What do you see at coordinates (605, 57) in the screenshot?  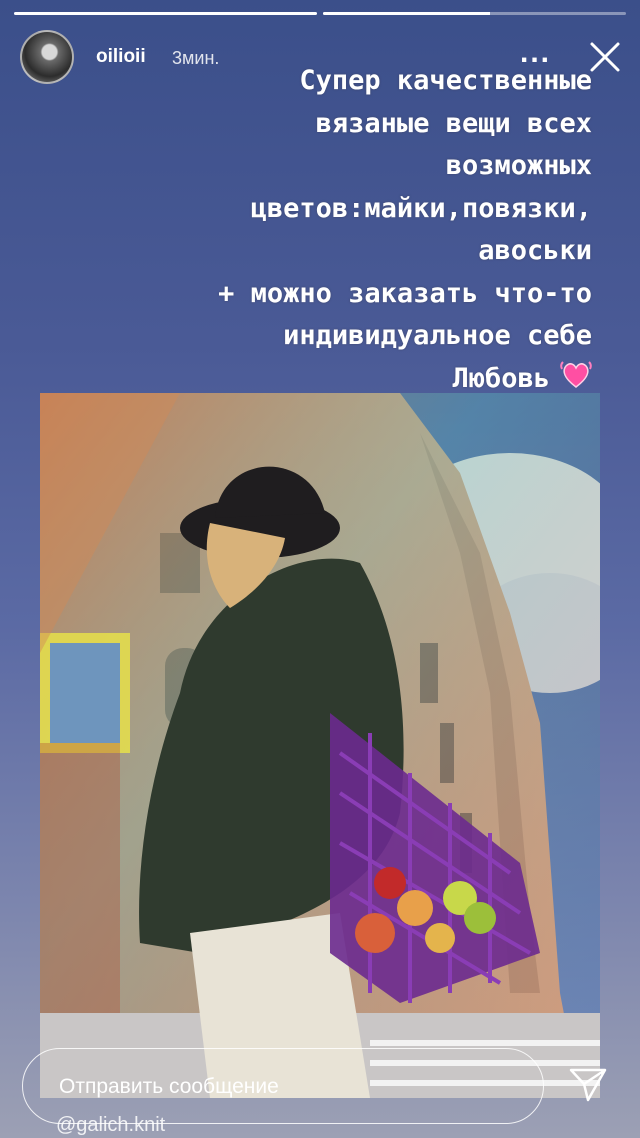 I see `close-icon` at bounding box center [605, 57].